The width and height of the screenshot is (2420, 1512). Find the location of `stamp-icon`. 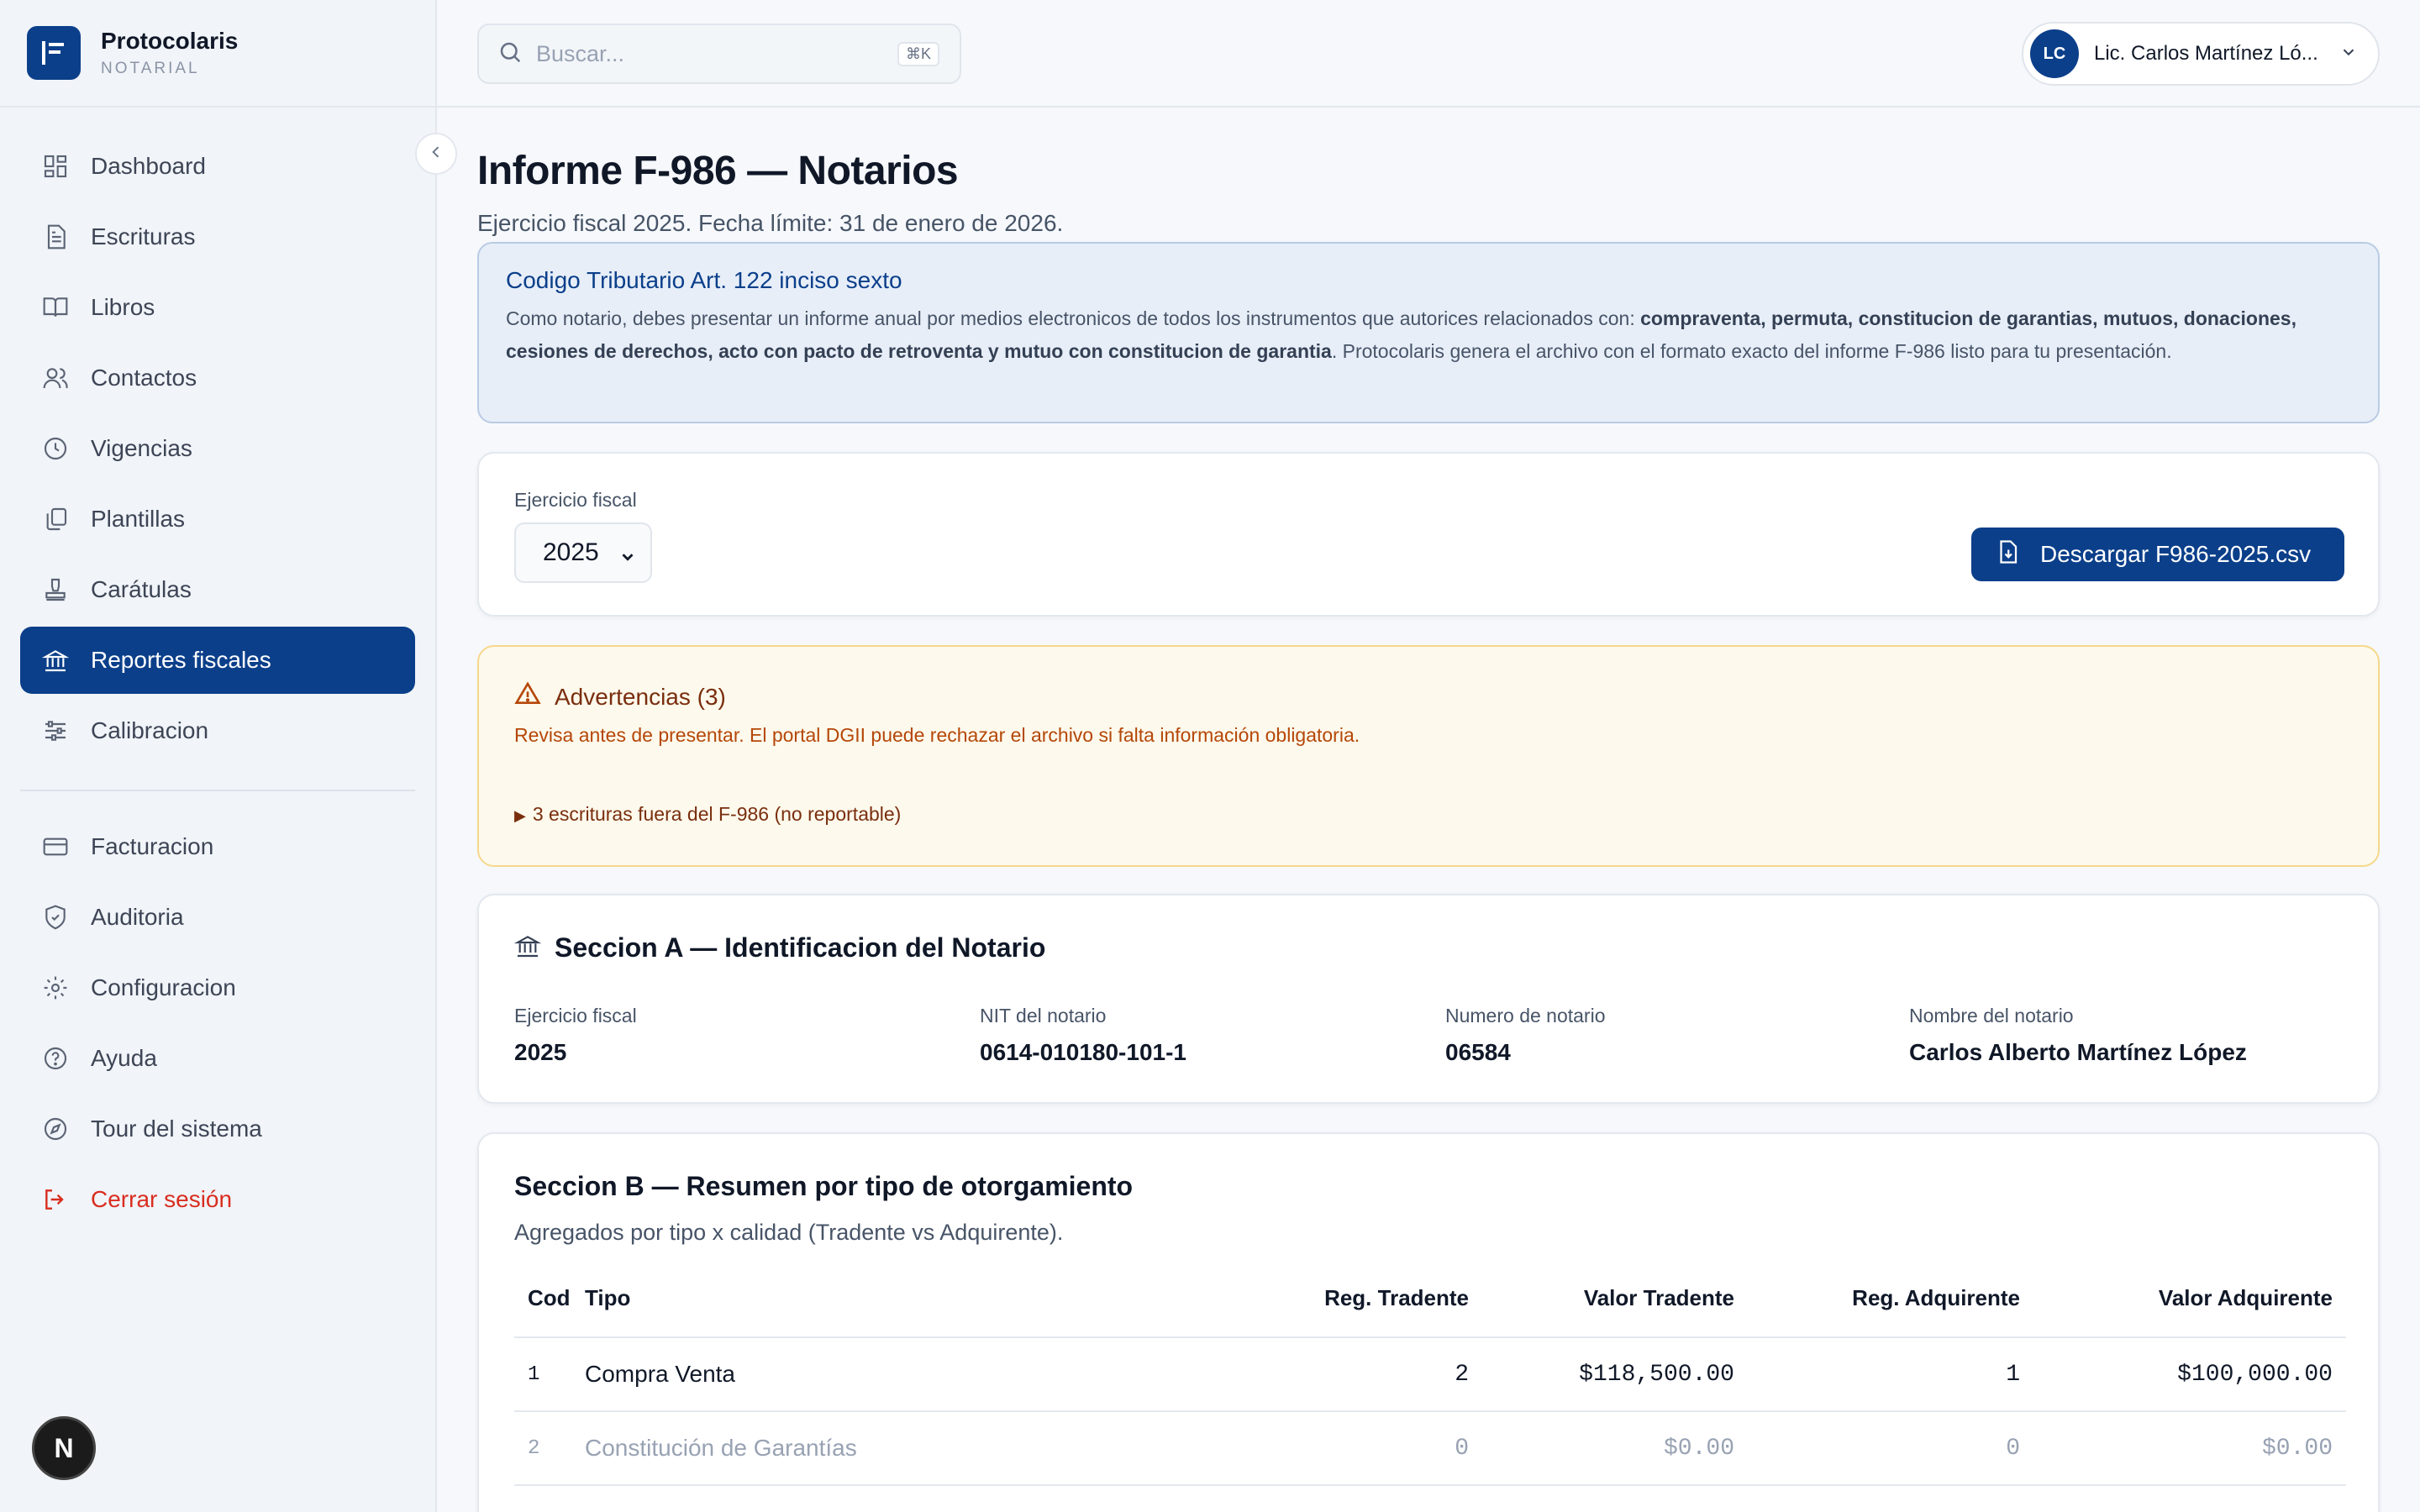

stamp-icon is located at coordinates (55, 590).